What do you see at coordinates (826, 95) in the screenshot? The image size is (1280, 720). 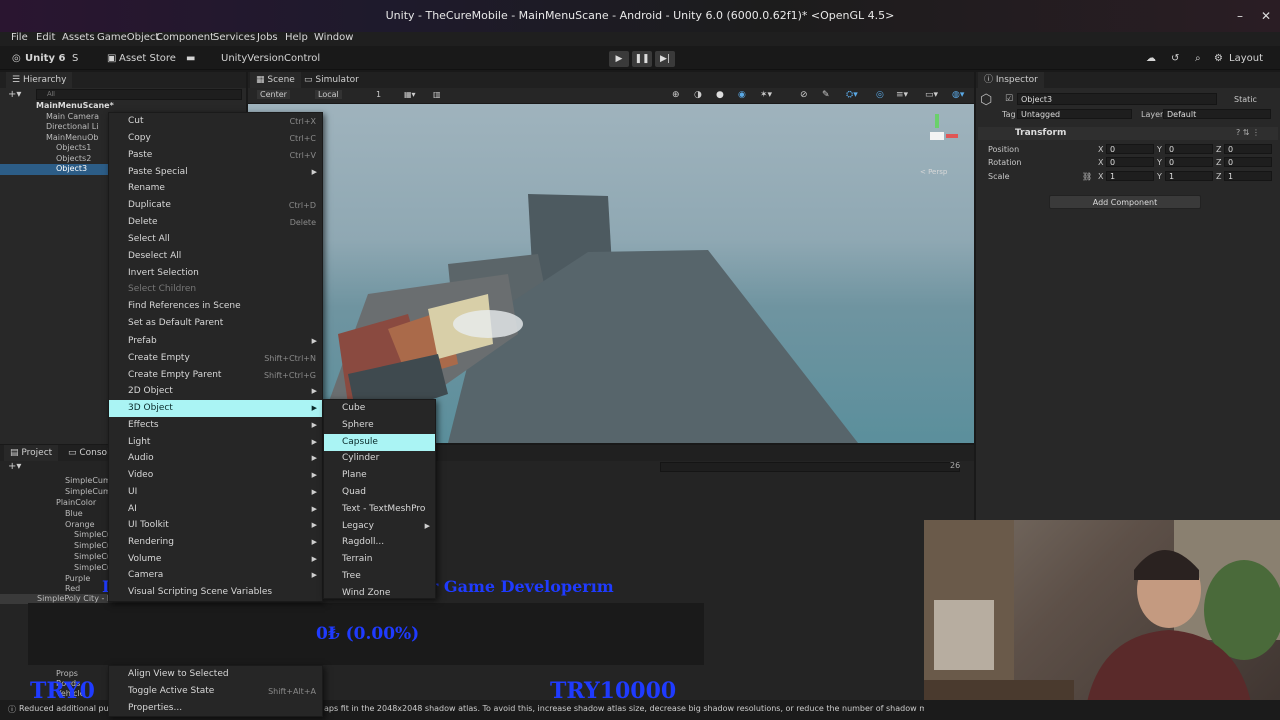 I see `tool-icon: ✎` at bounding box center [826, 95].